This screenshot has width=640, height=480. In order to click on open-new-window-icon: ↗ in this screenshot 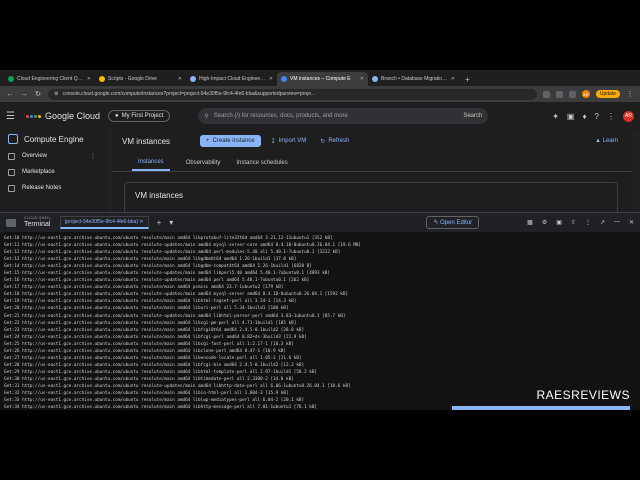, I will do `click(602, 222)`.